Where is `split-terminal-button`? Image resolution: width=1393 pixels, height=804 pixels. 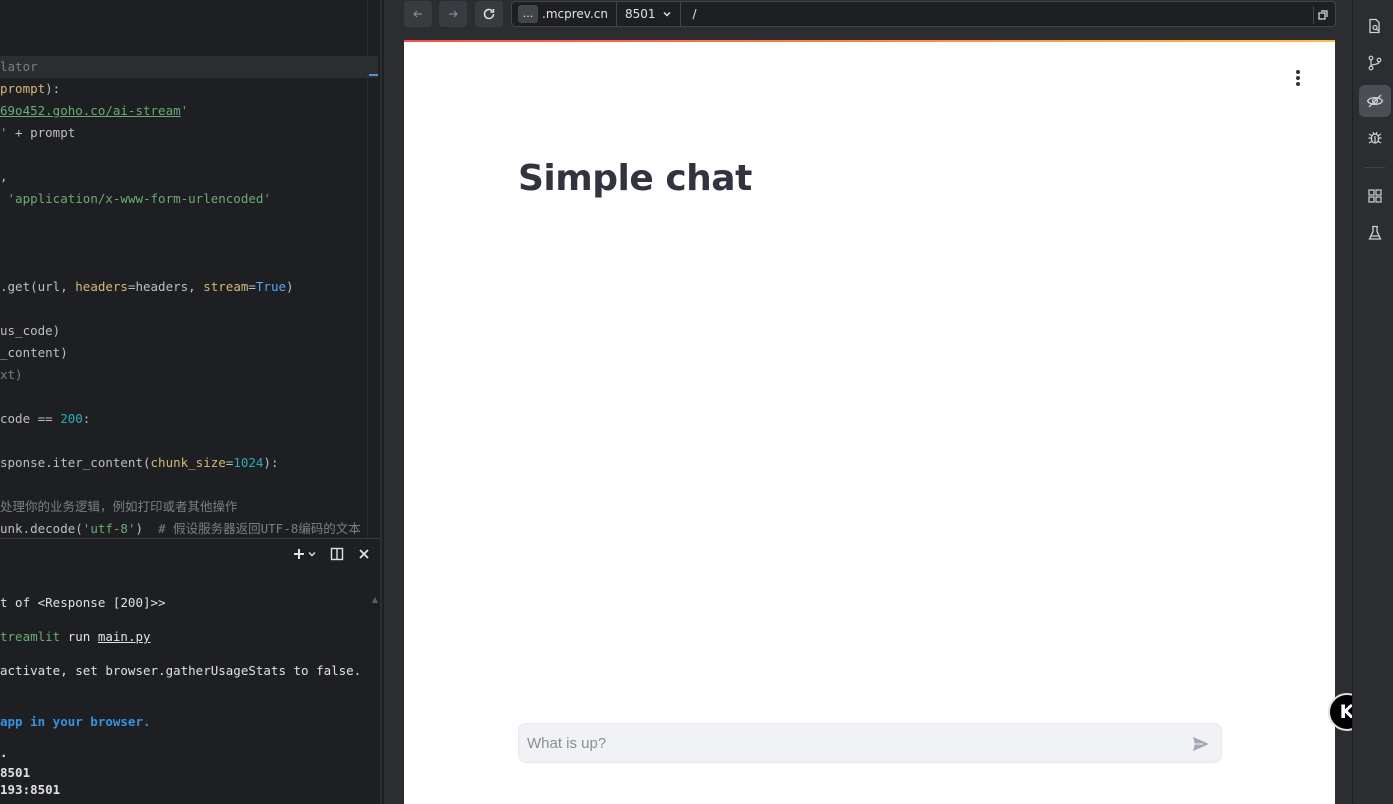
split-terminal-button is located at coordinates (337, 554).